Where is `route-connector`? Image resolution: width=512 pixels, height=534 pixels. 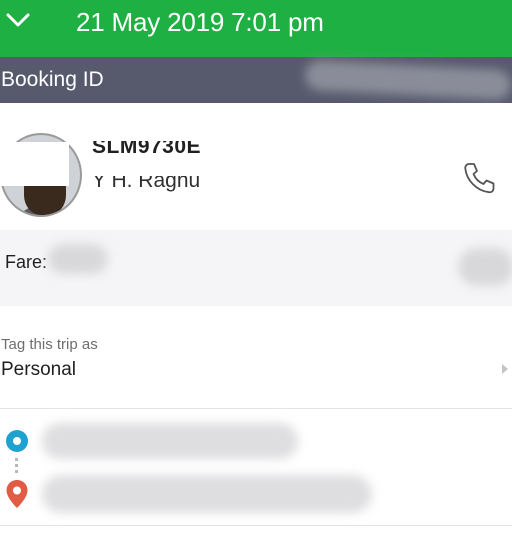
route-connector is located at coordinates (16, 466).